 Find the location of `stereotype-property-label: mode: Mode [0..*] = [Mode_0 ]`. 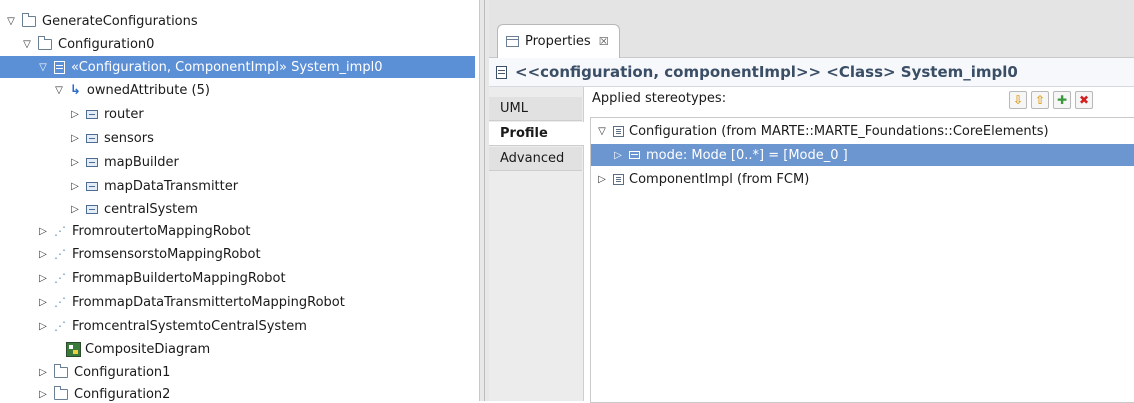

stereotype-property-label: mode: Mode [0..*] = [Mode_0 ] is located at coordinates (747, 155).